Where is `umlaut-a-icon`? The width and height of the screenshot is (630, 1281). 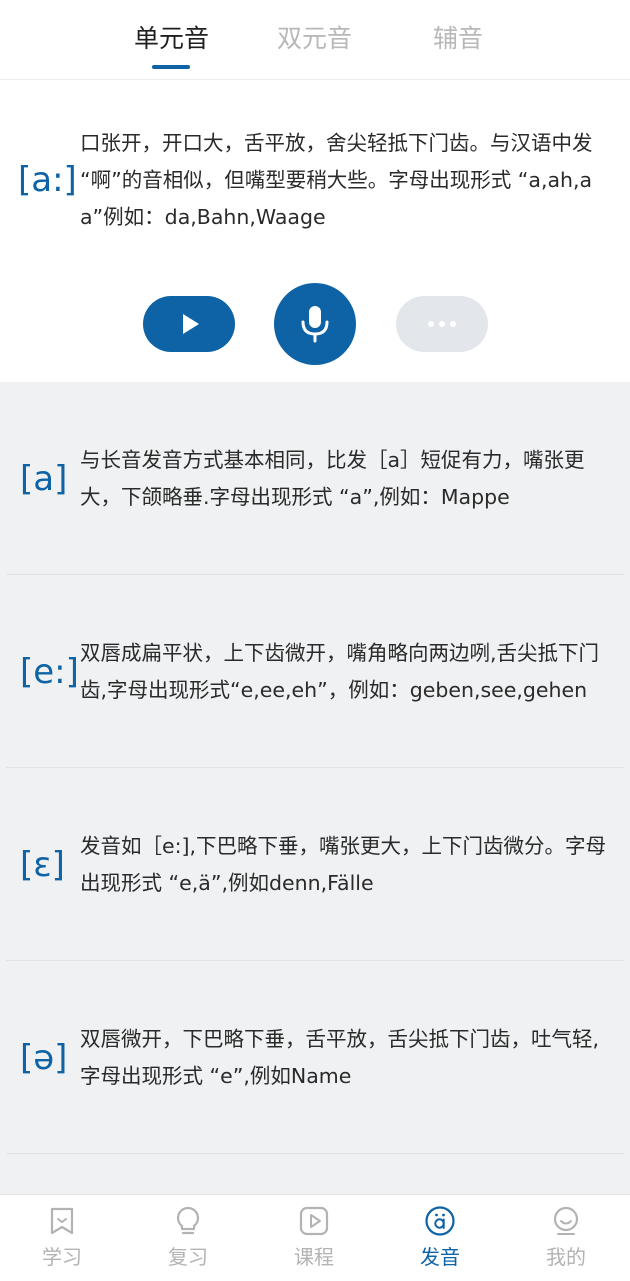
umlaut-a-icon is located at coordinates (440, 1221).